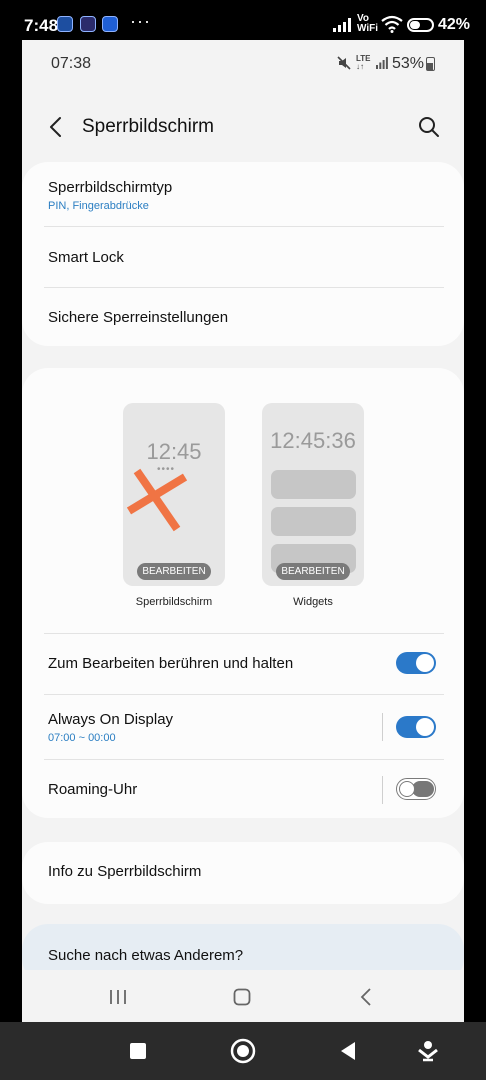  Describe the element at coordinates (71, 63) in the screenshot. I see `status-clock: 07:38` at that location.